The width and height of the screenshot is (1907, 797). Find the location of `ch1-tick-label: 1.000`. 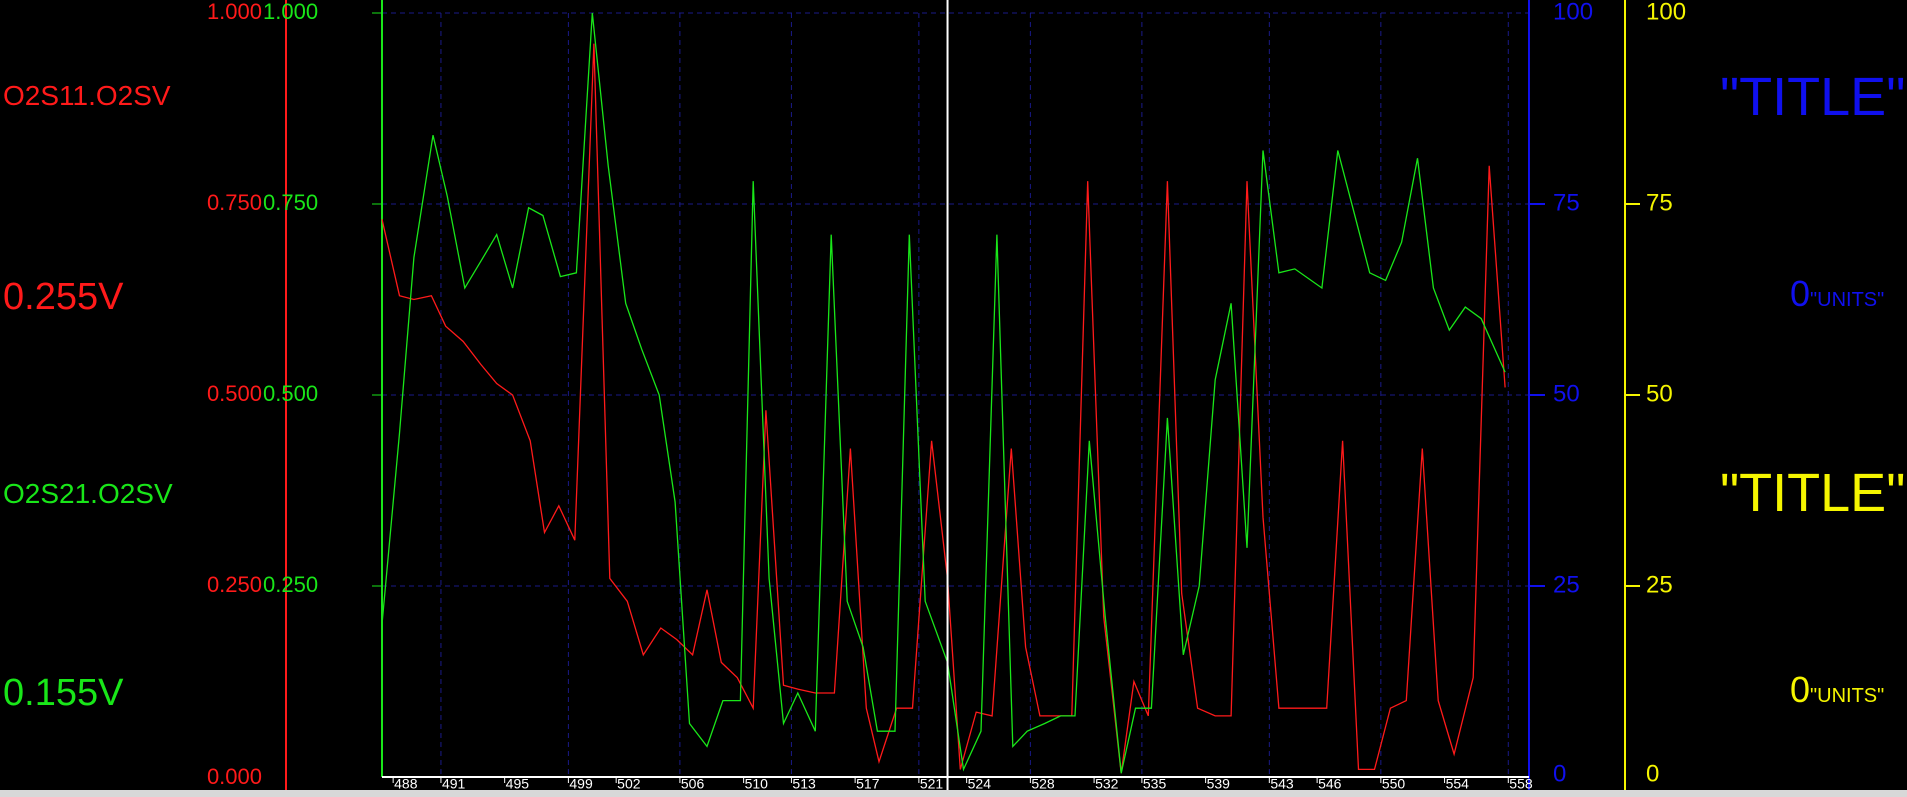

ch1-tick-label: 1.000 is located at coordinates (234, 12).